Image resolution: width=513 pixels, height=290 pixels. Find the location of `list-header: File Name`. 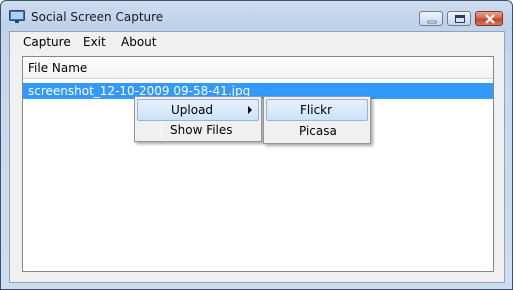

list-header: File Name is located at coordinates (258, 68).